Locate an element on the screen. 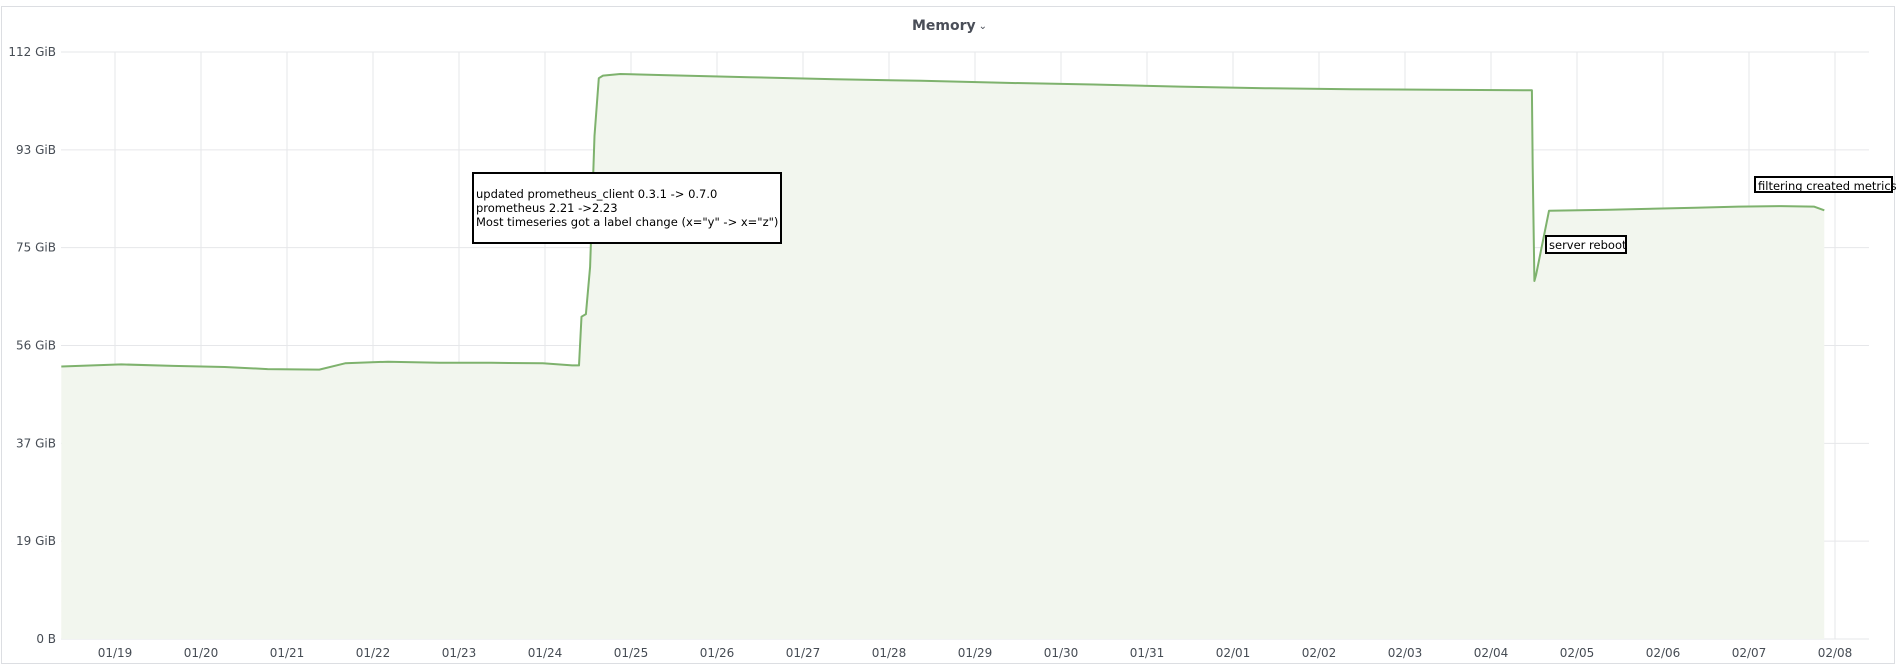 The height and width of the screenshot is (667, 1899). x-tick-label: 01/29 is located at coordinates (975, 653).